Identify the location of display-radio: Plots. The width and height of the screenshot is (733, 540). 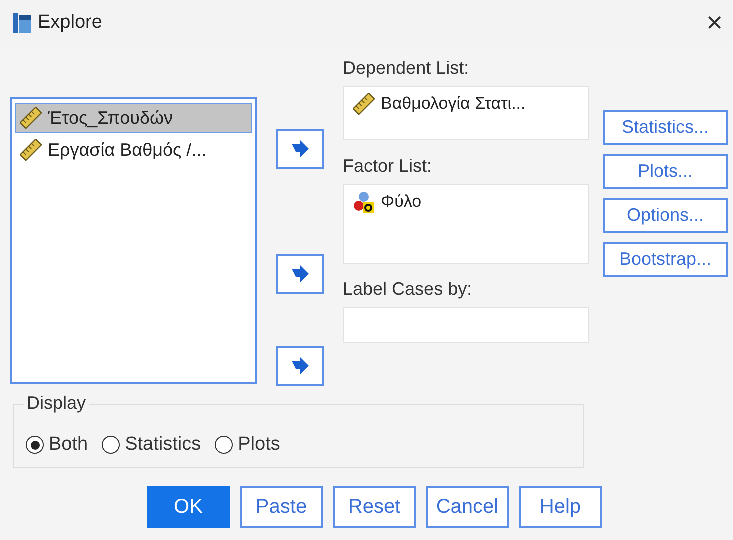
(247, 445).